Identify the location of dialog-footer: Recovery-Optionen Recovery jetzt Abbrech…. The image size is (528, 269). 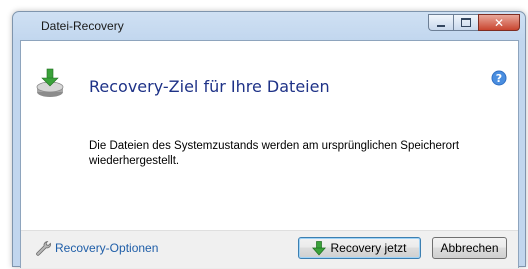
(269, 249).